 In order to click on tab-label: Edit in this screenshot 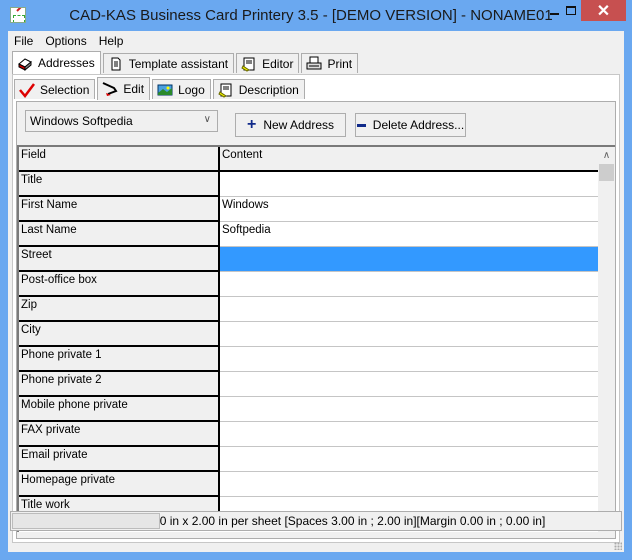, I will do `click(134, 89)`.